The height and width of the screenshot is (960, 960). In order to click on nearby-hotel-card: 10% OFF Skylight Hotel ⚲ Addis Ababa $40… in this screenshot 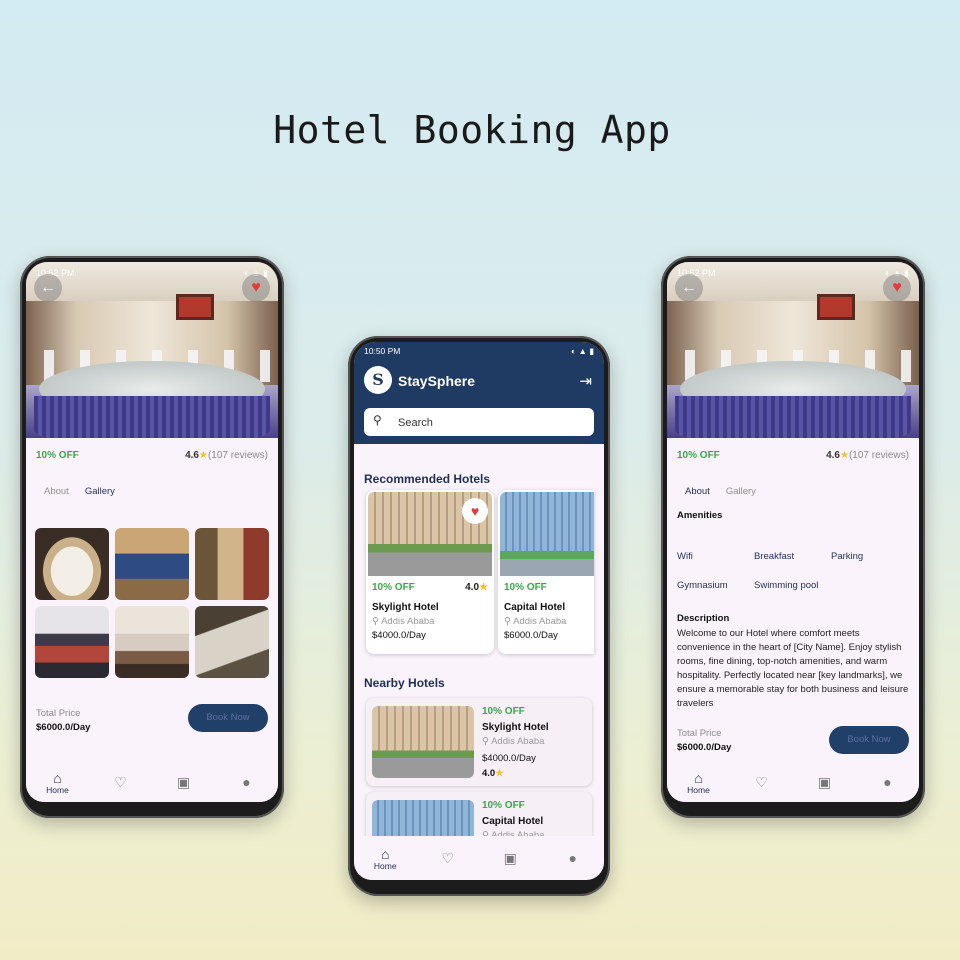, I will do `click(479, 742)`.